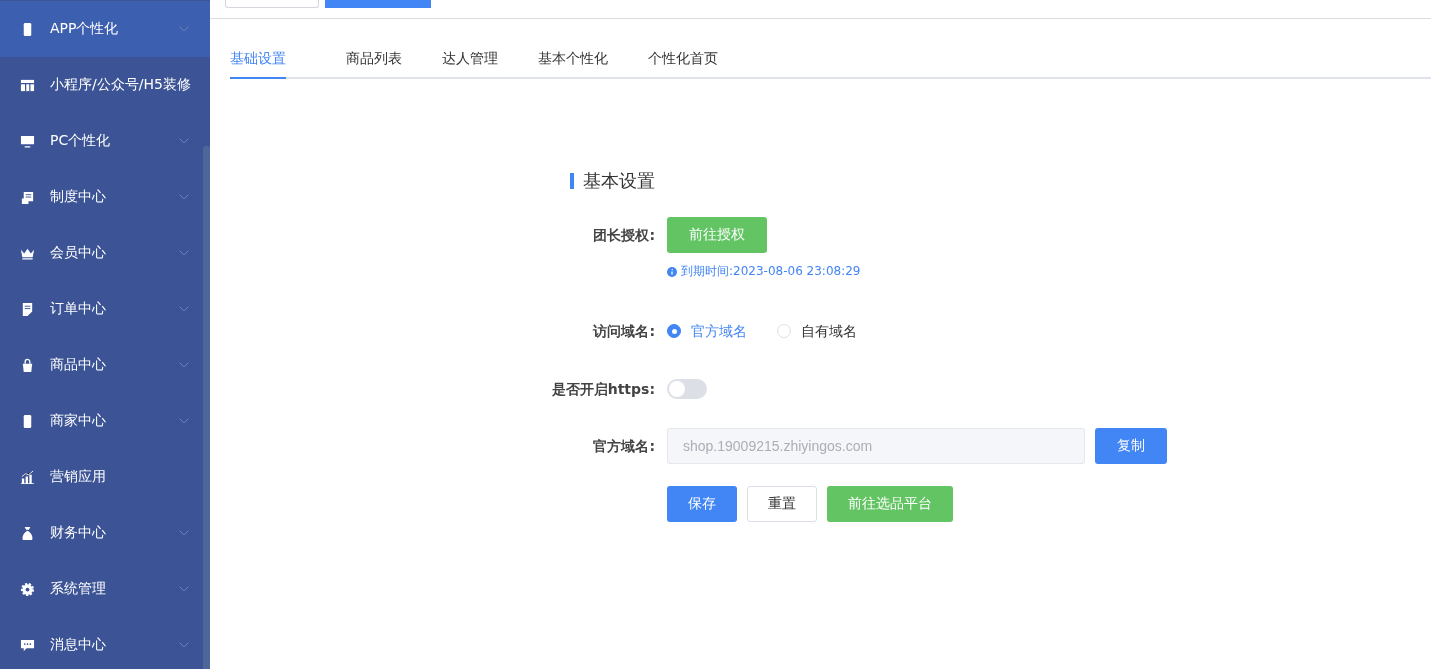  Describe the element at coordinates (27, 141) in the screenshot. I see `monitor-icon` at that location.